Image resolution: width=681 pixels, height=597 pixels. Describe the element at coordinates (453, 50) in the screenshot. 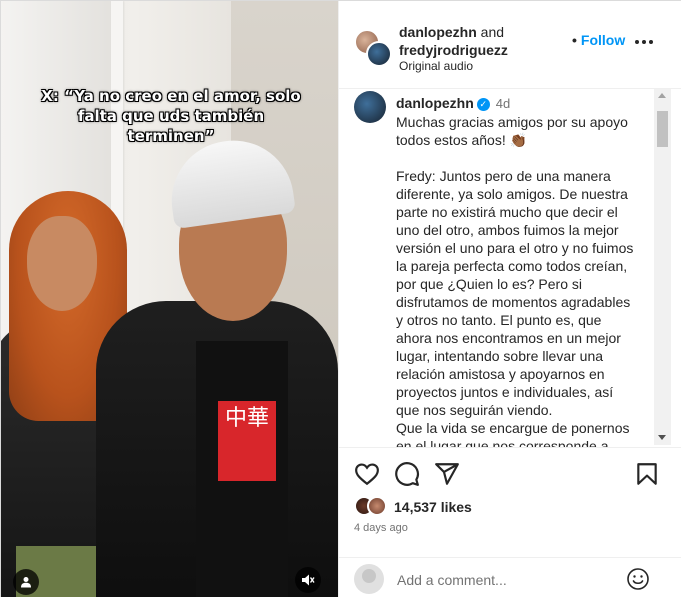

I see `author-link: fredyjrodriguezz` at that location.